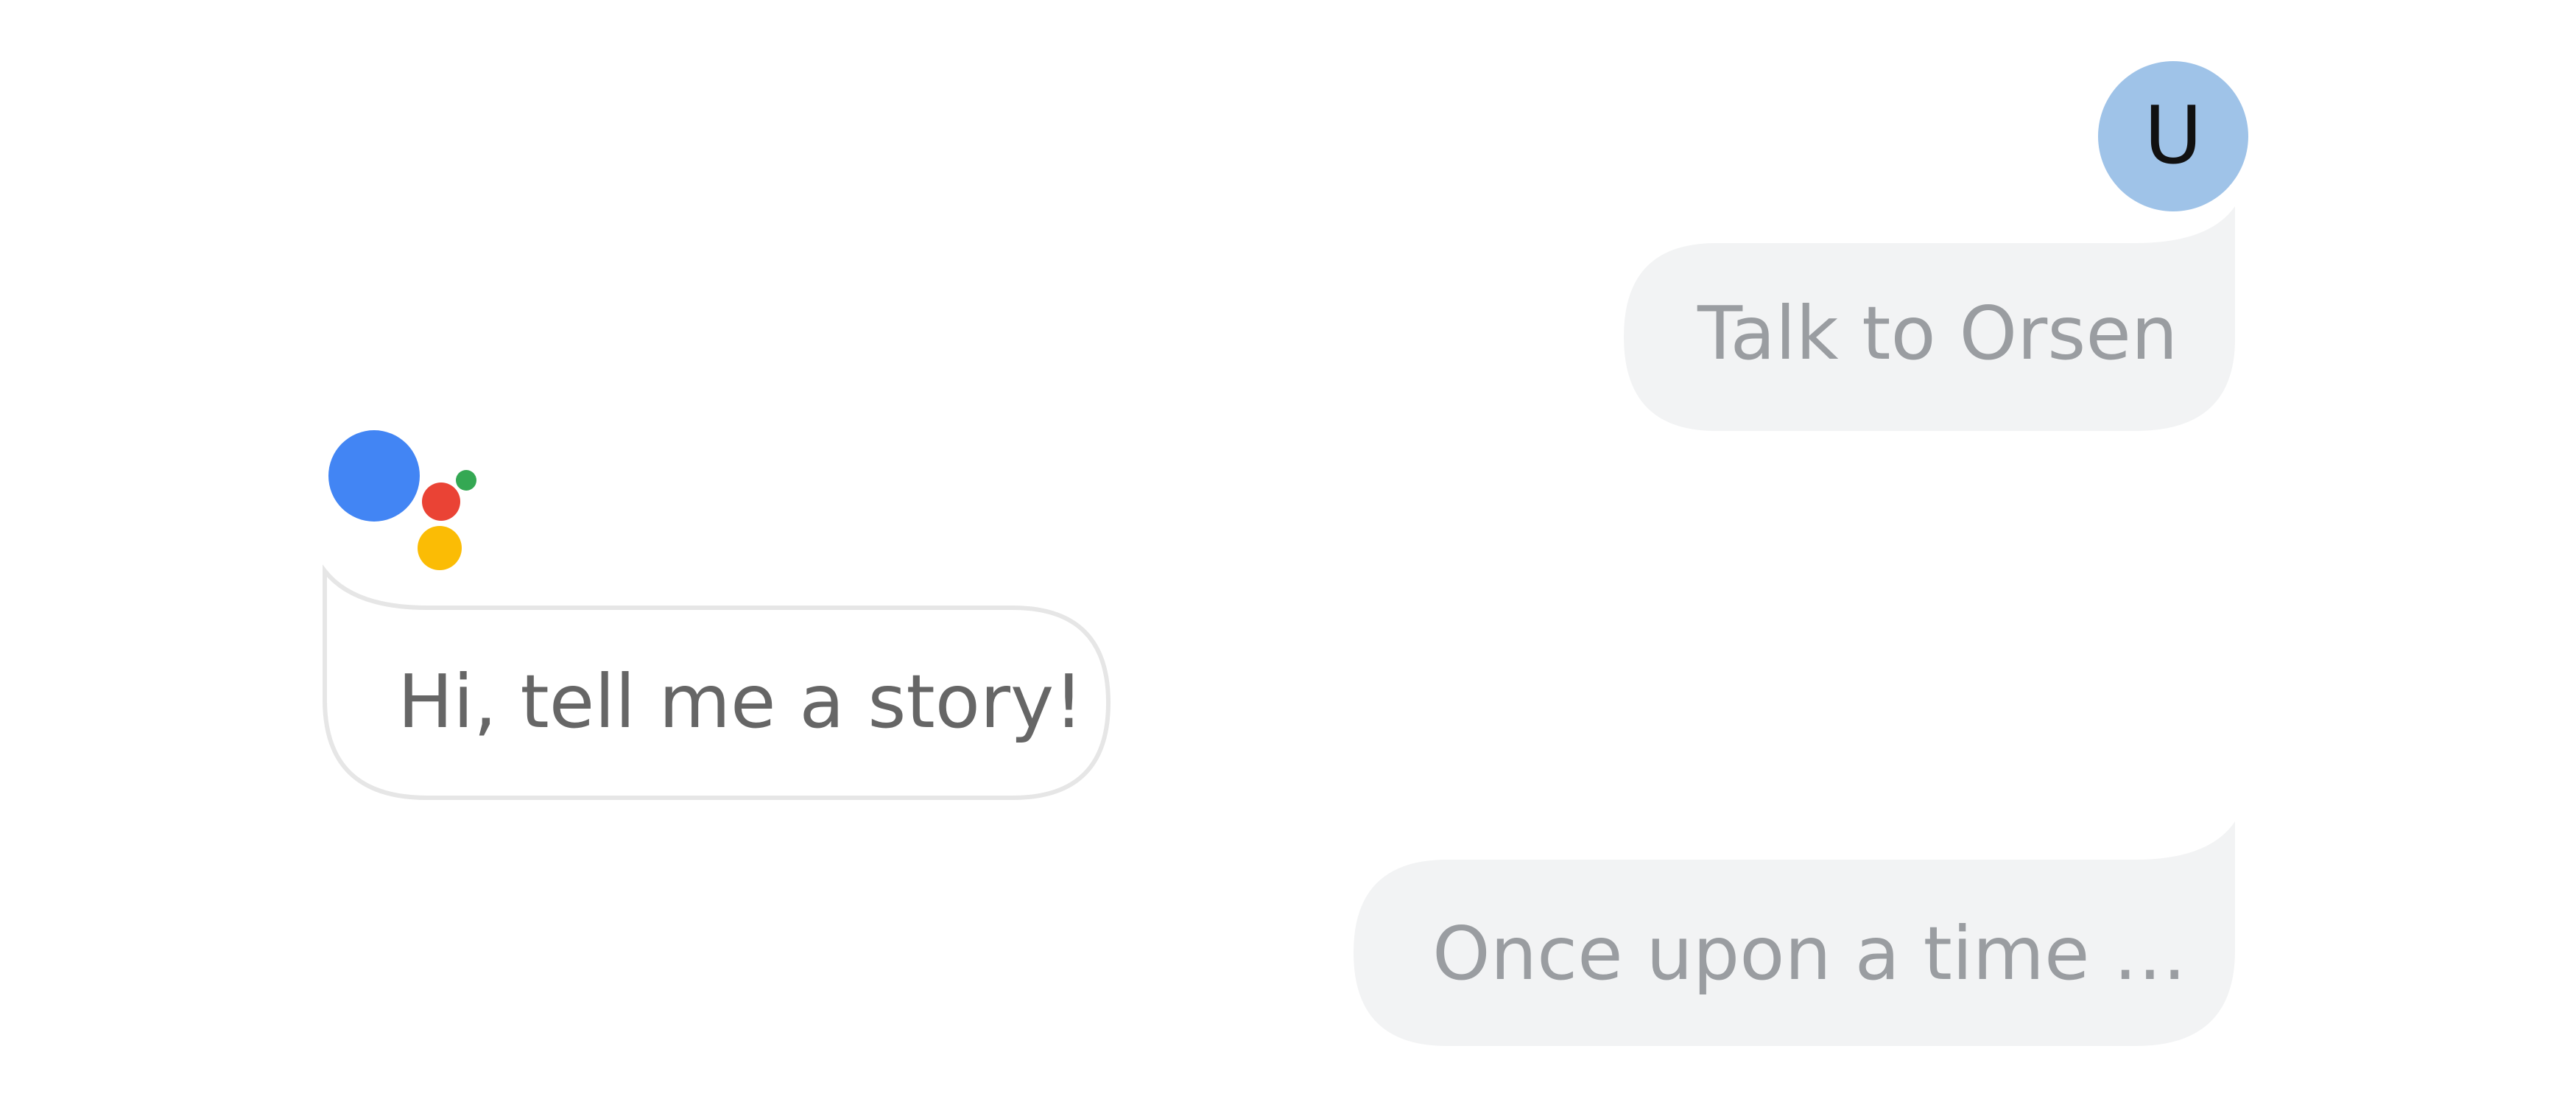 Image resolution: width=2576 pixels, height=1116 pixels. What do you see at coordinates (741, 702) in the screenshot?
I see `assistant-message: Hi, tell me a story!` at bounding box center [741, 702].